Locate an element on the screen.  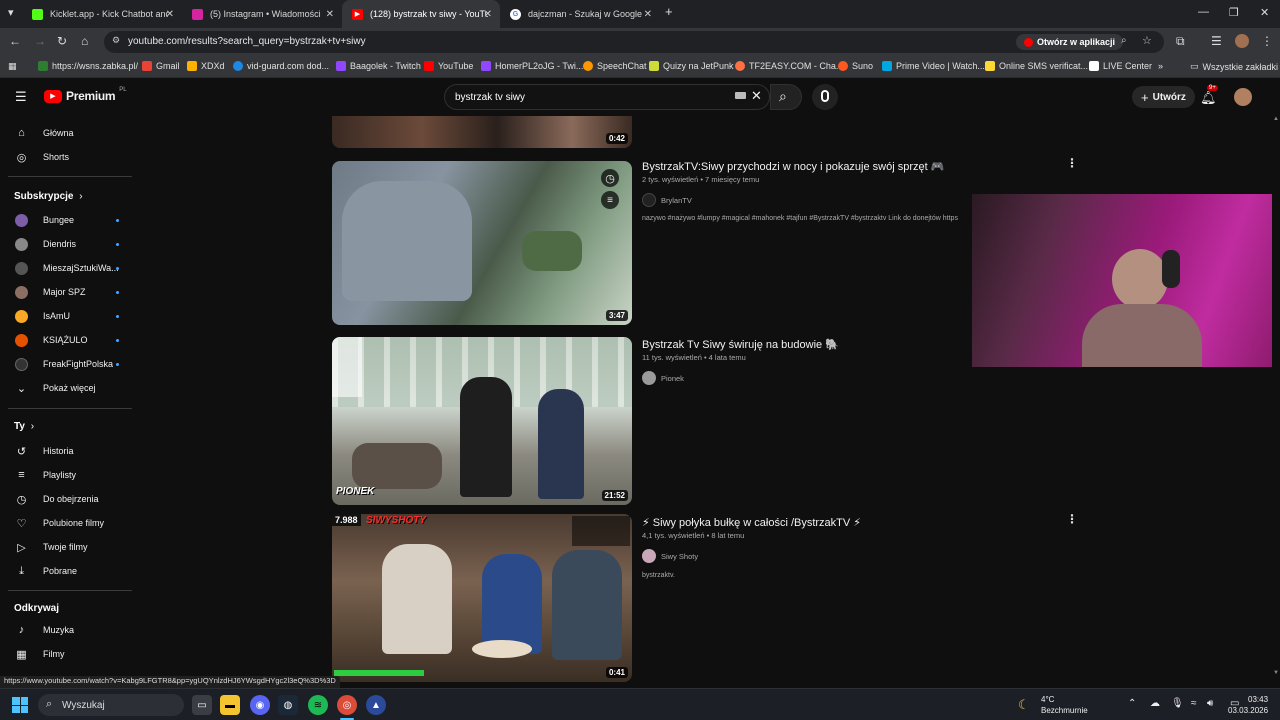
bookmark-gmail: Gmail is located at coordinates (161, 66).